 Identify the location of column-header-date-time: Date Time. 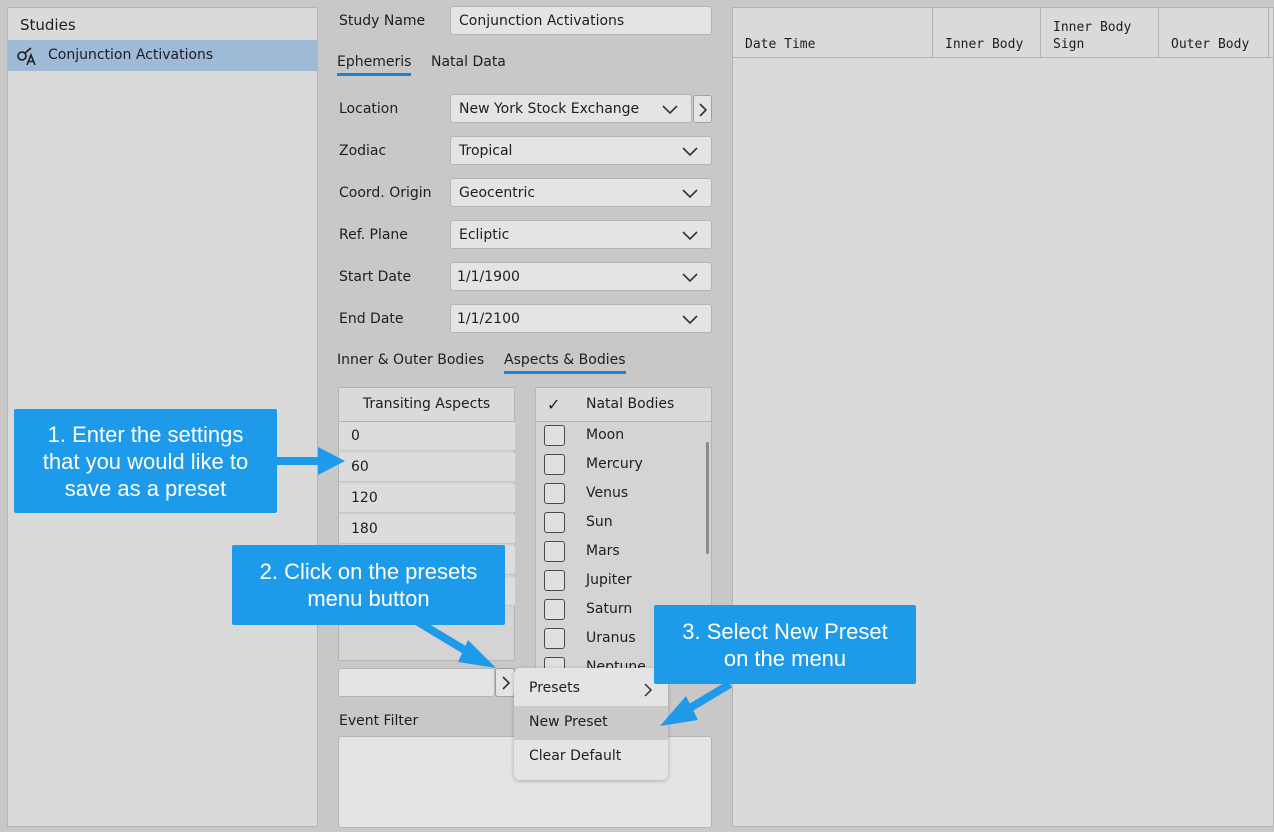
(833, 33).